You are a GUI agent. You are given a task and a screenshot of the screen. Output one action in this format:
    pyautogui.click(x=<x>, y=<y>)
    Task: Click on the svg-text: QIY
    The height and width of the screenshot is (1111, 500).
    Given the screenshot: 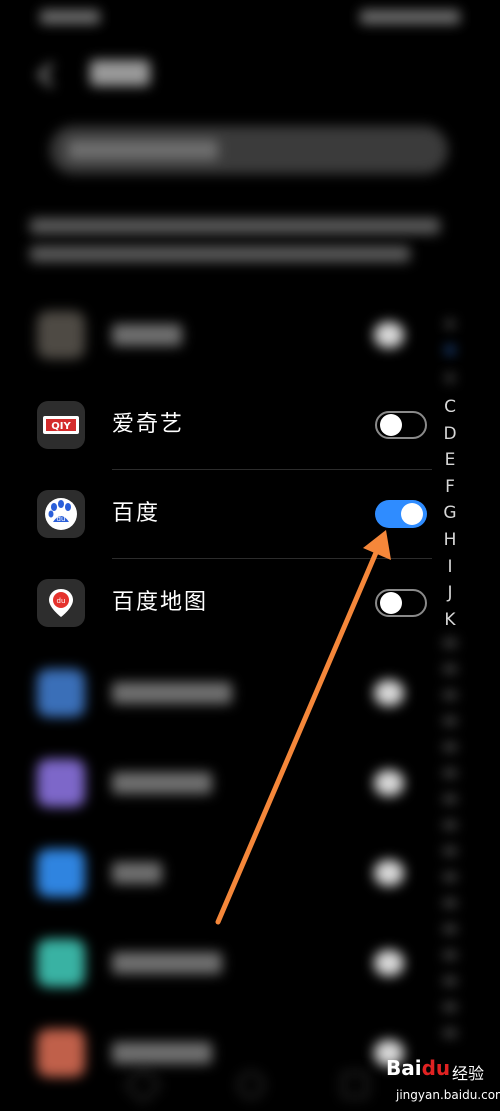 What is the action you would take?
    pyautogui.click(x=61, y=426)
    